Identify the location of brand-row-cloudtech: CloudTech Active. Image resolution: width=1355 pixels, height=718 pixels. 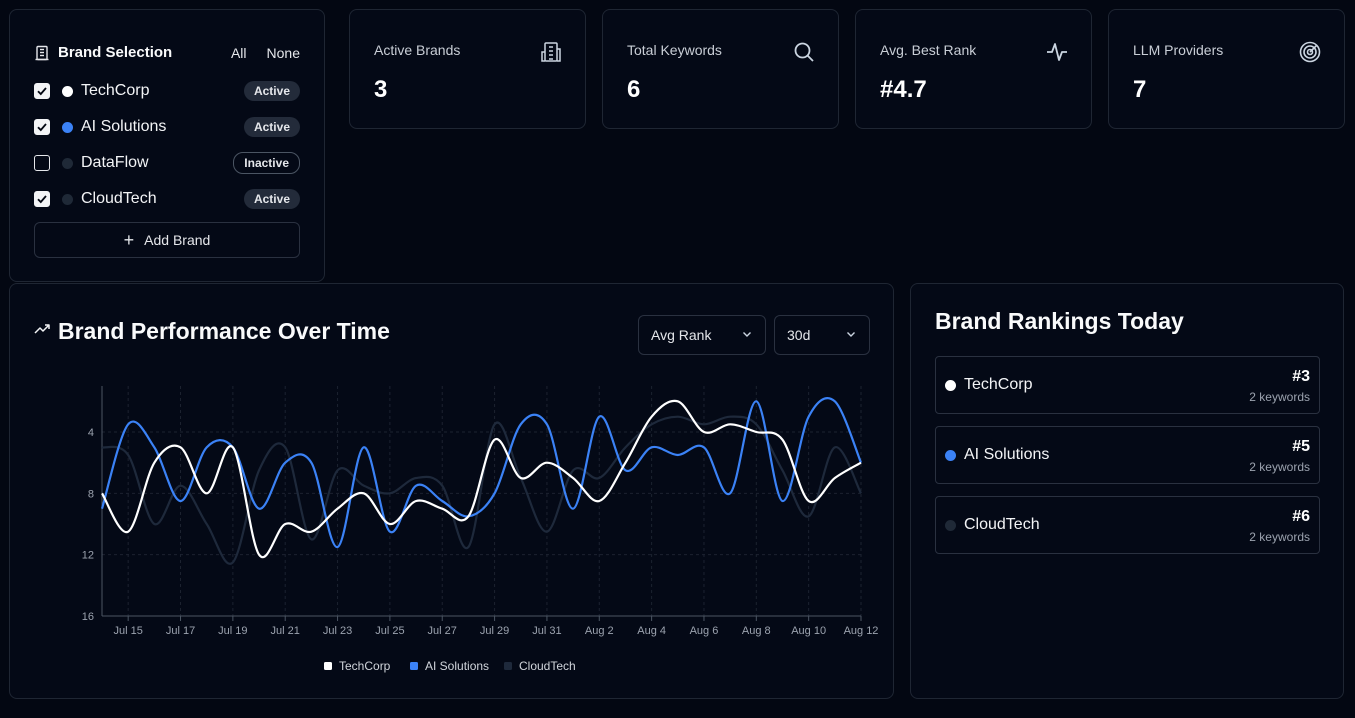
(167, 199).